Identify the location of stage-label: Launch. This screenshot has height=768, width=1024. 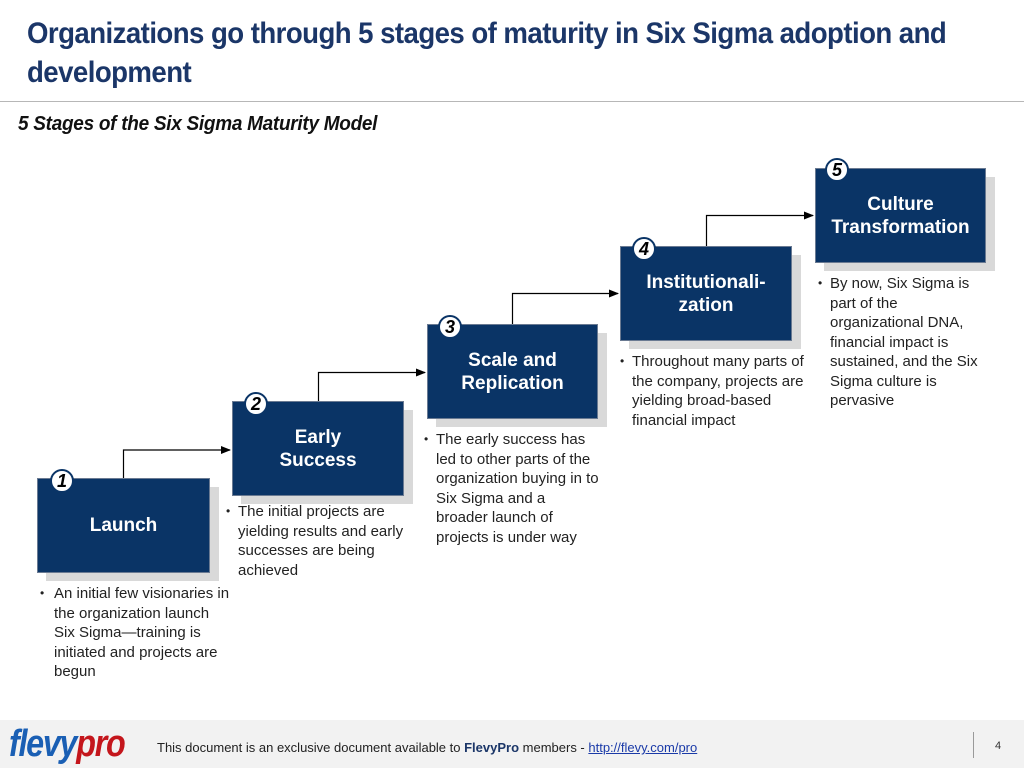
(123, 525).